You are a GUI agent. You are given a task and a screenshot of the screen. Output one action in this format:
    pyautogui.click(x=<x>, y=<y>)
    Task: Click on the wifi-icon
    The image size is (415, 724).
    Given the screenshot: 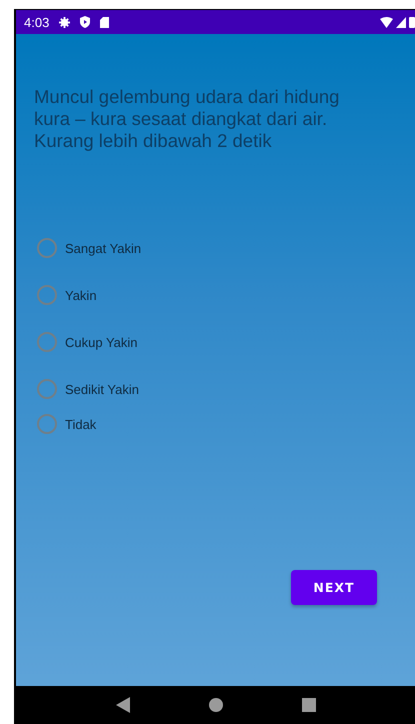 What is the action you would take?
    pyautogui.click(x=386, y=22)
    